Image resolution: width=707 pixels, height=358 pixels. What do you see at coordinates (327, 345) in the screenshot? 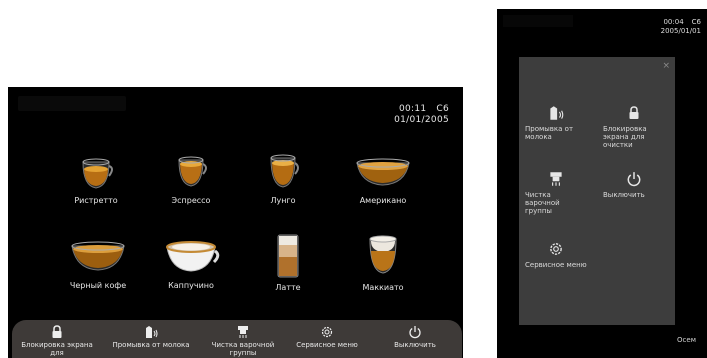
I see `tool-label: Сервисное меню` at bounding box center [327, 345].